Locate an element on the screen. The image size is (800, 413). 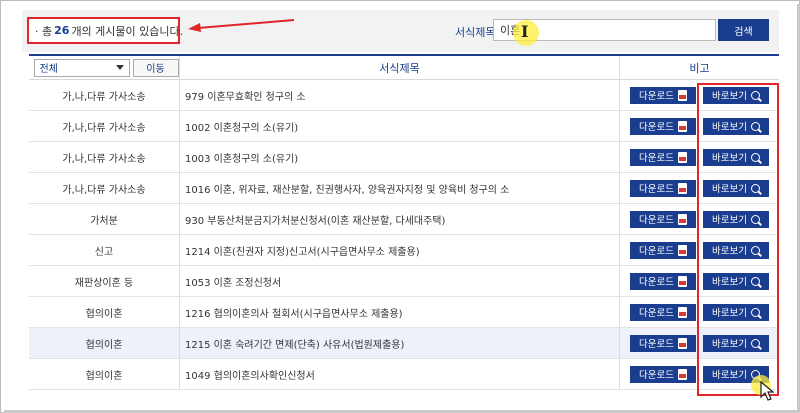
header-note: 비고 is located at coordinates (699, 67).